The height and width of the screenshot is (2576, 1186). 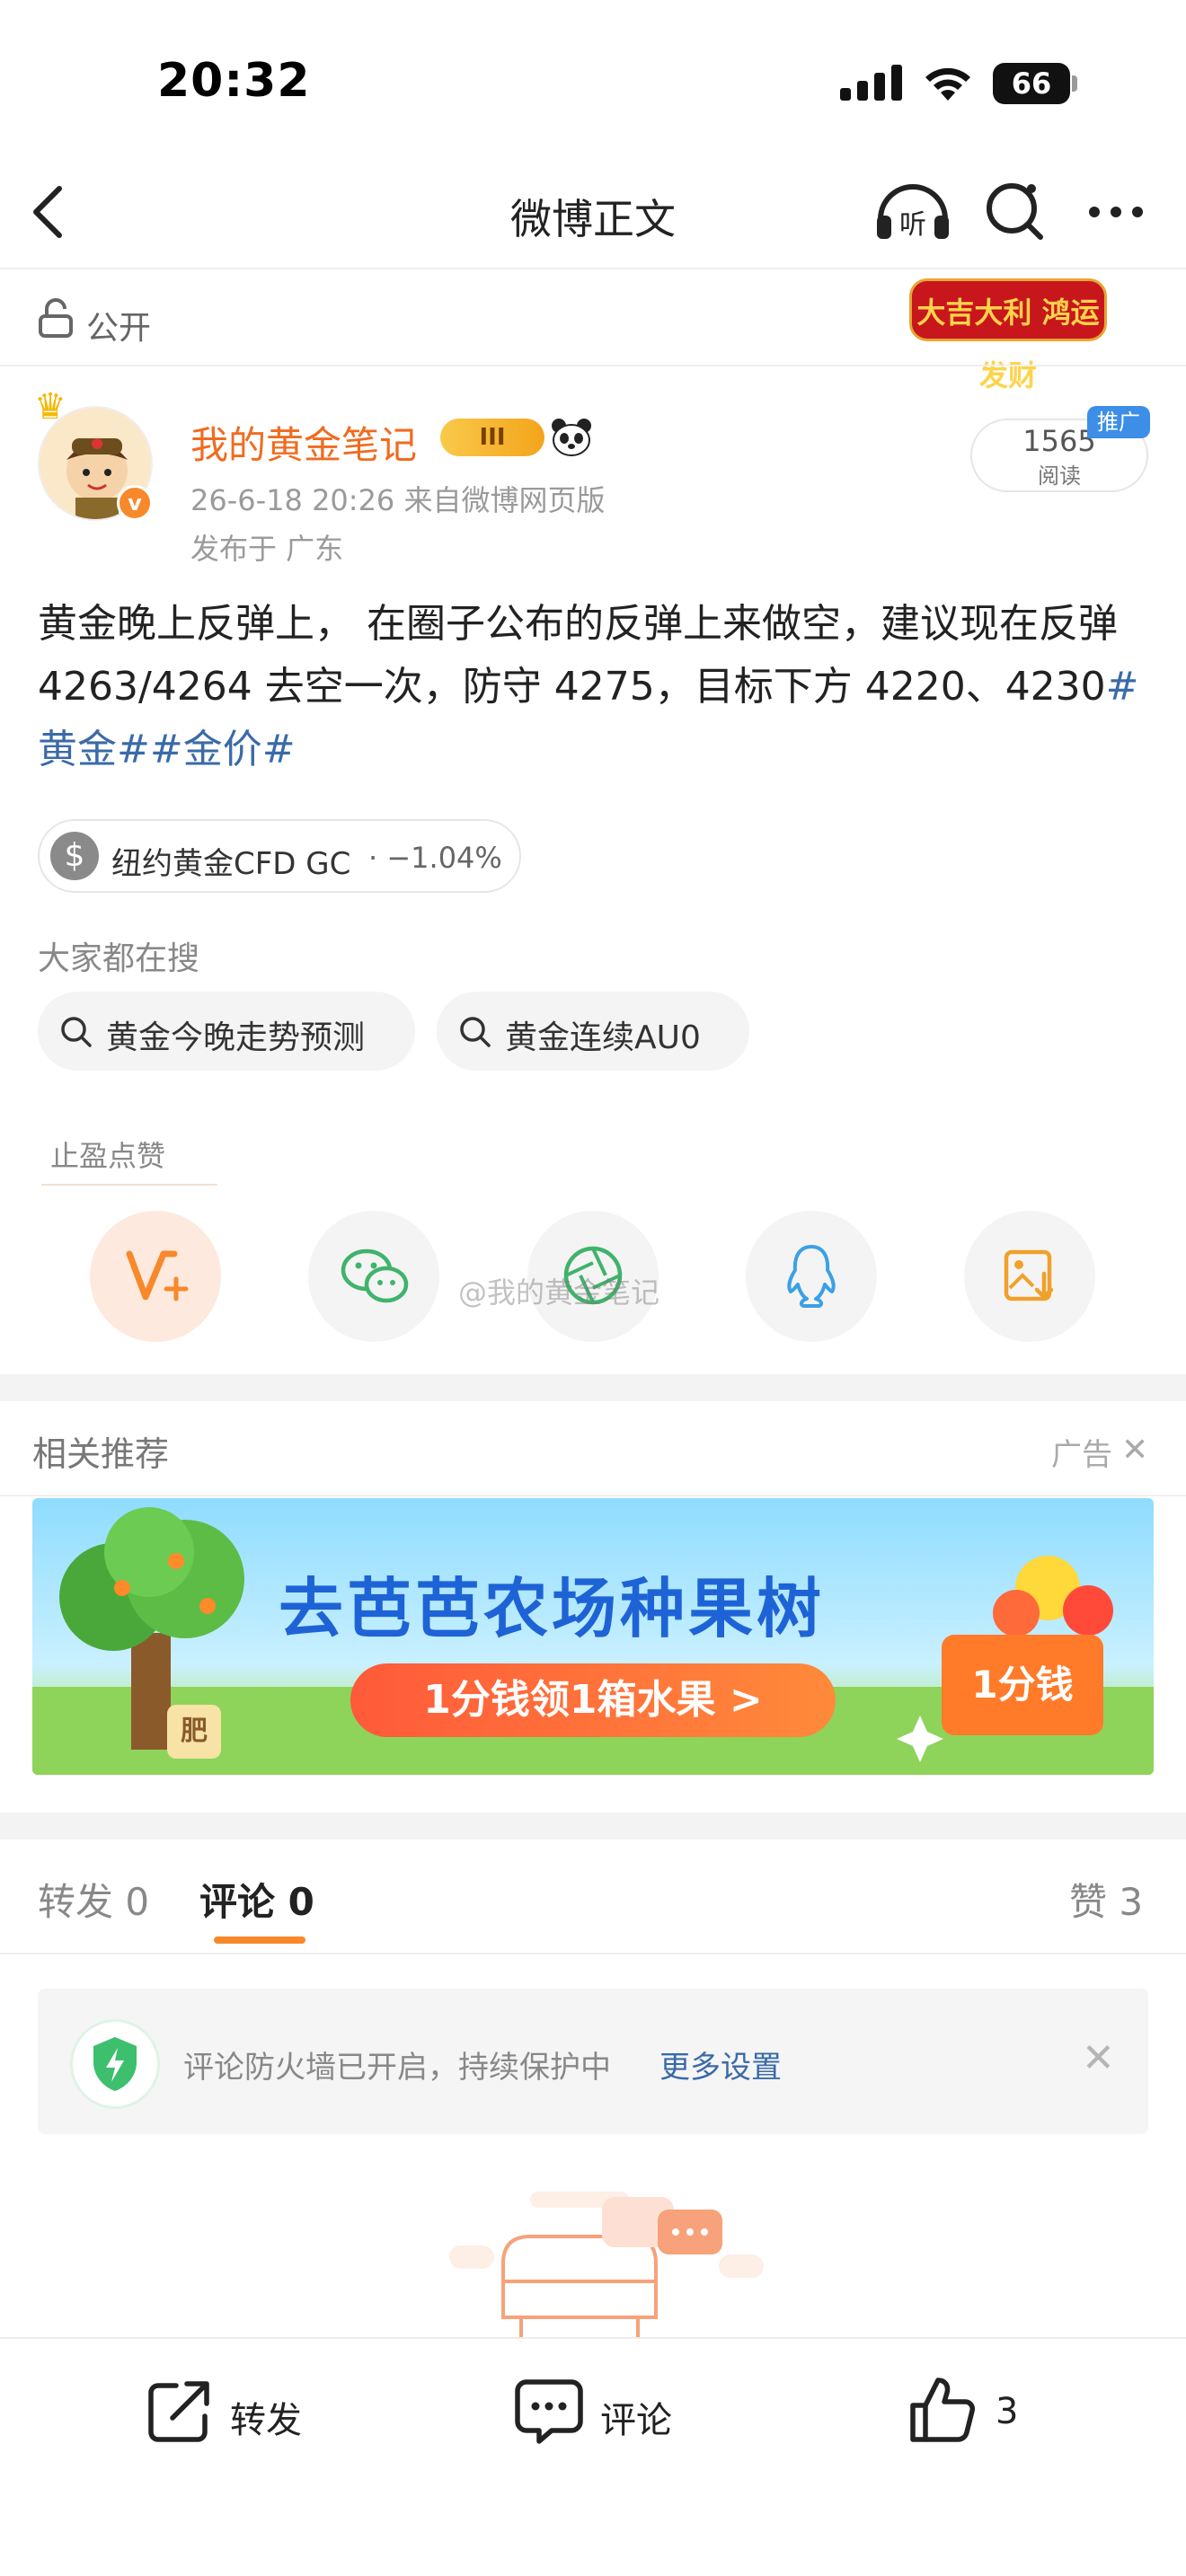 I want to click on listen-icon: 听, so click(x=913, y=210).